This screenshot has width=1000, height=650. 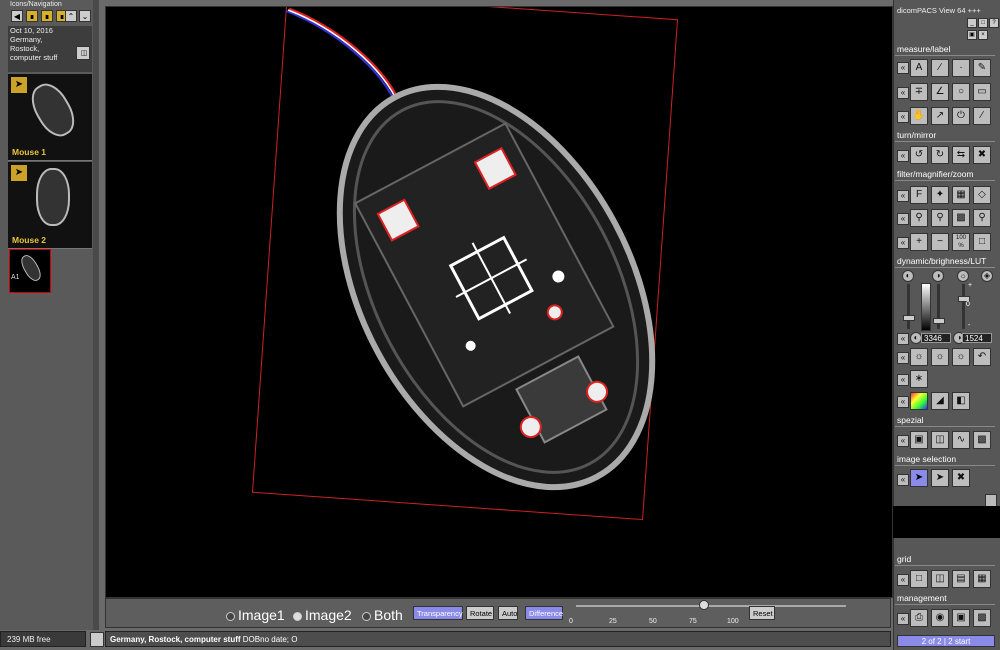 What do you see at coordinates (982, 116) in the screenshot?
I see `line-icon: ∕` at bounding box center [982, 116].